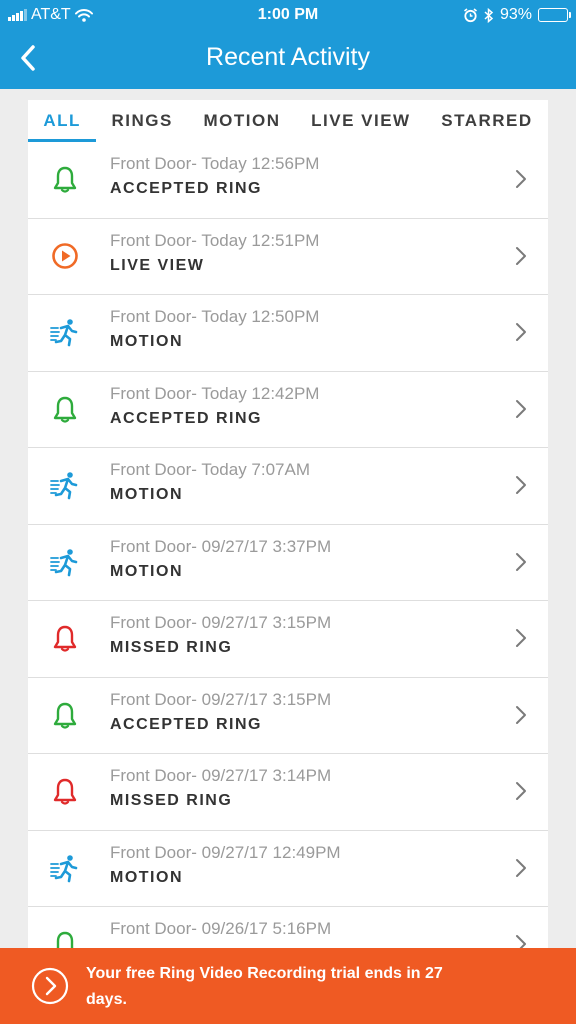 This screenshot has width=576, height=1024. What do you see at coordinates (288, 868) in the screenshot?
I see `activity-row-motion: Front Door- 09/27/17 12:49PM MOTION` at bounding box center [288, 868].